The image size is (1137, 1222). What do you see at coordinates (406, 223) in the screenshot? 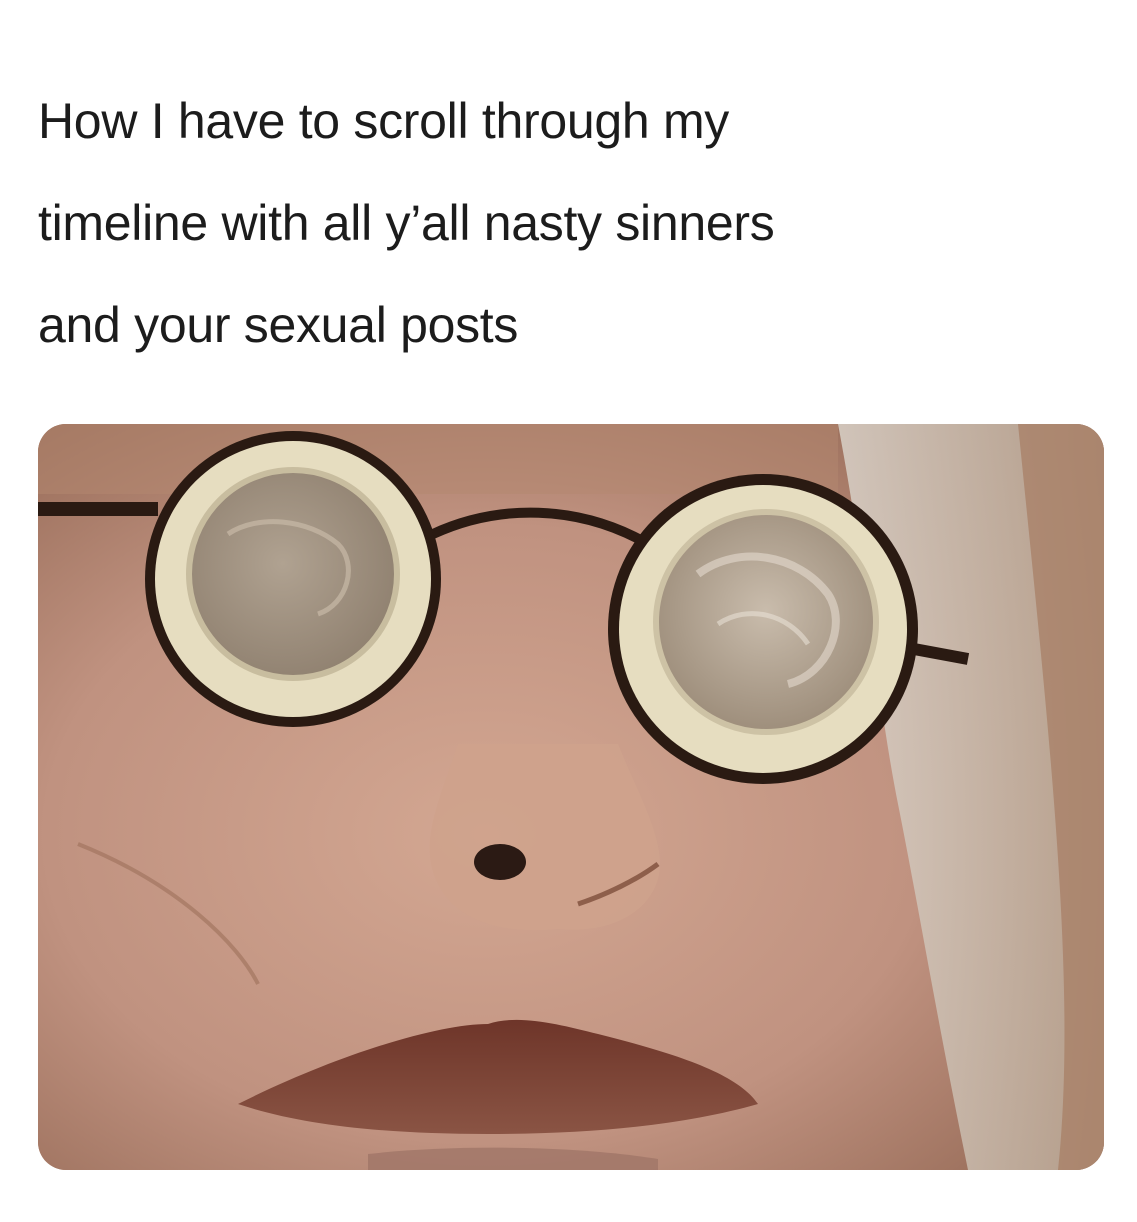
I see `caption-line-2: timeline with all y’all nasty sinners` at bounding box center [406, 223].